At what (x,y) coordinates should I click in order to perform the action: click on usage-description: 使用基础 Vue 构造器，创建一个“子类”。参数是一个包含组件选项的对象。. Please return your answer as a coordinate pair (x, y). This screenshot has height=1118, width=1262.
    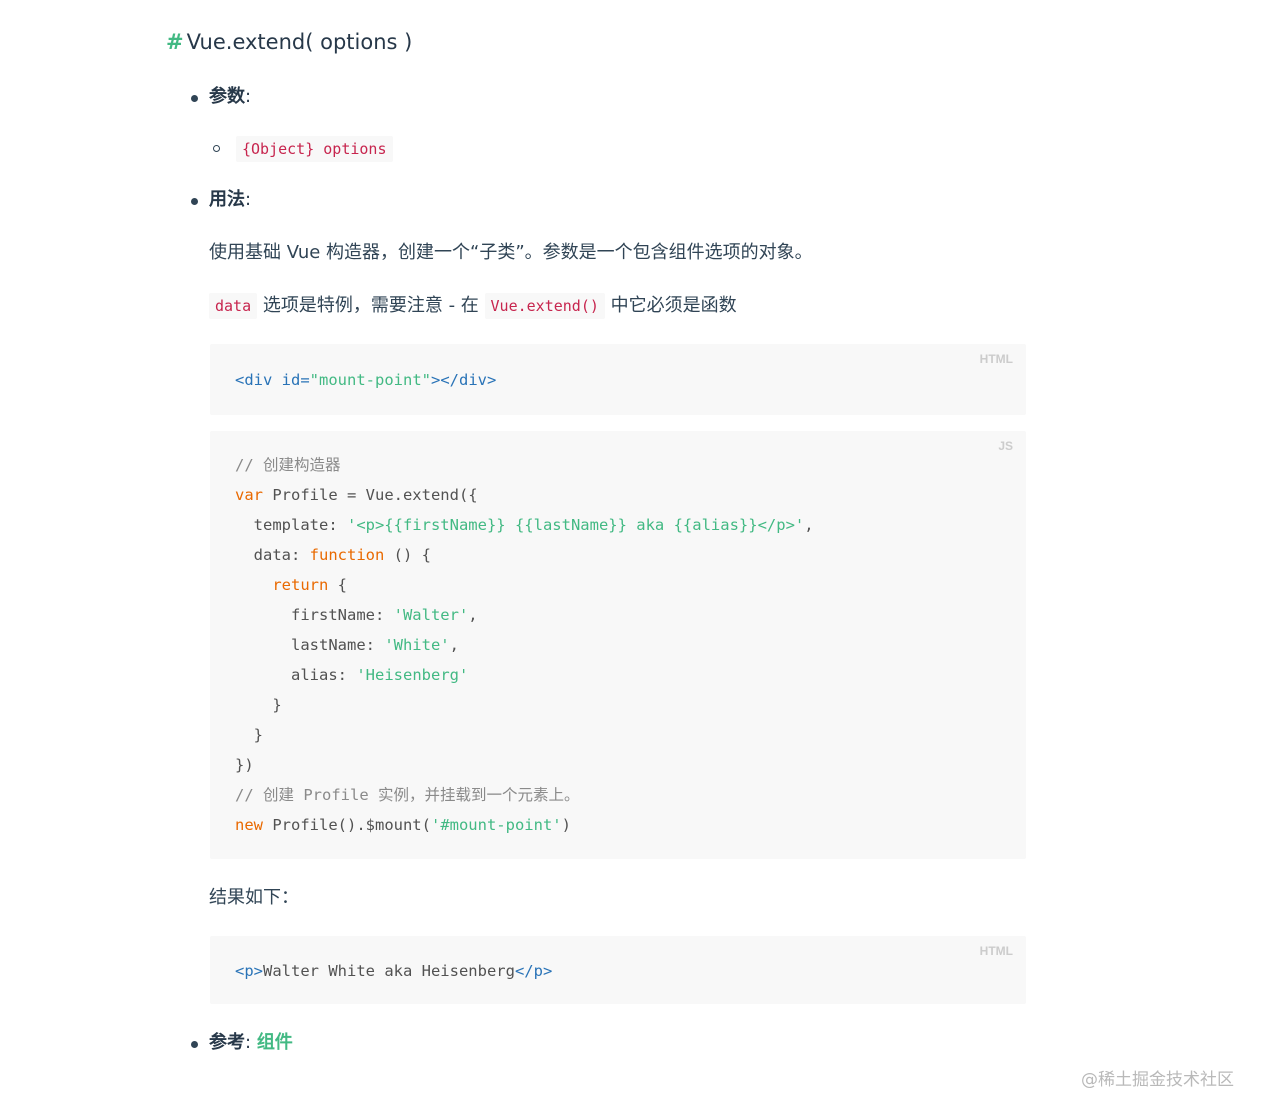
    Looking at the image, I should click on (511, 252).